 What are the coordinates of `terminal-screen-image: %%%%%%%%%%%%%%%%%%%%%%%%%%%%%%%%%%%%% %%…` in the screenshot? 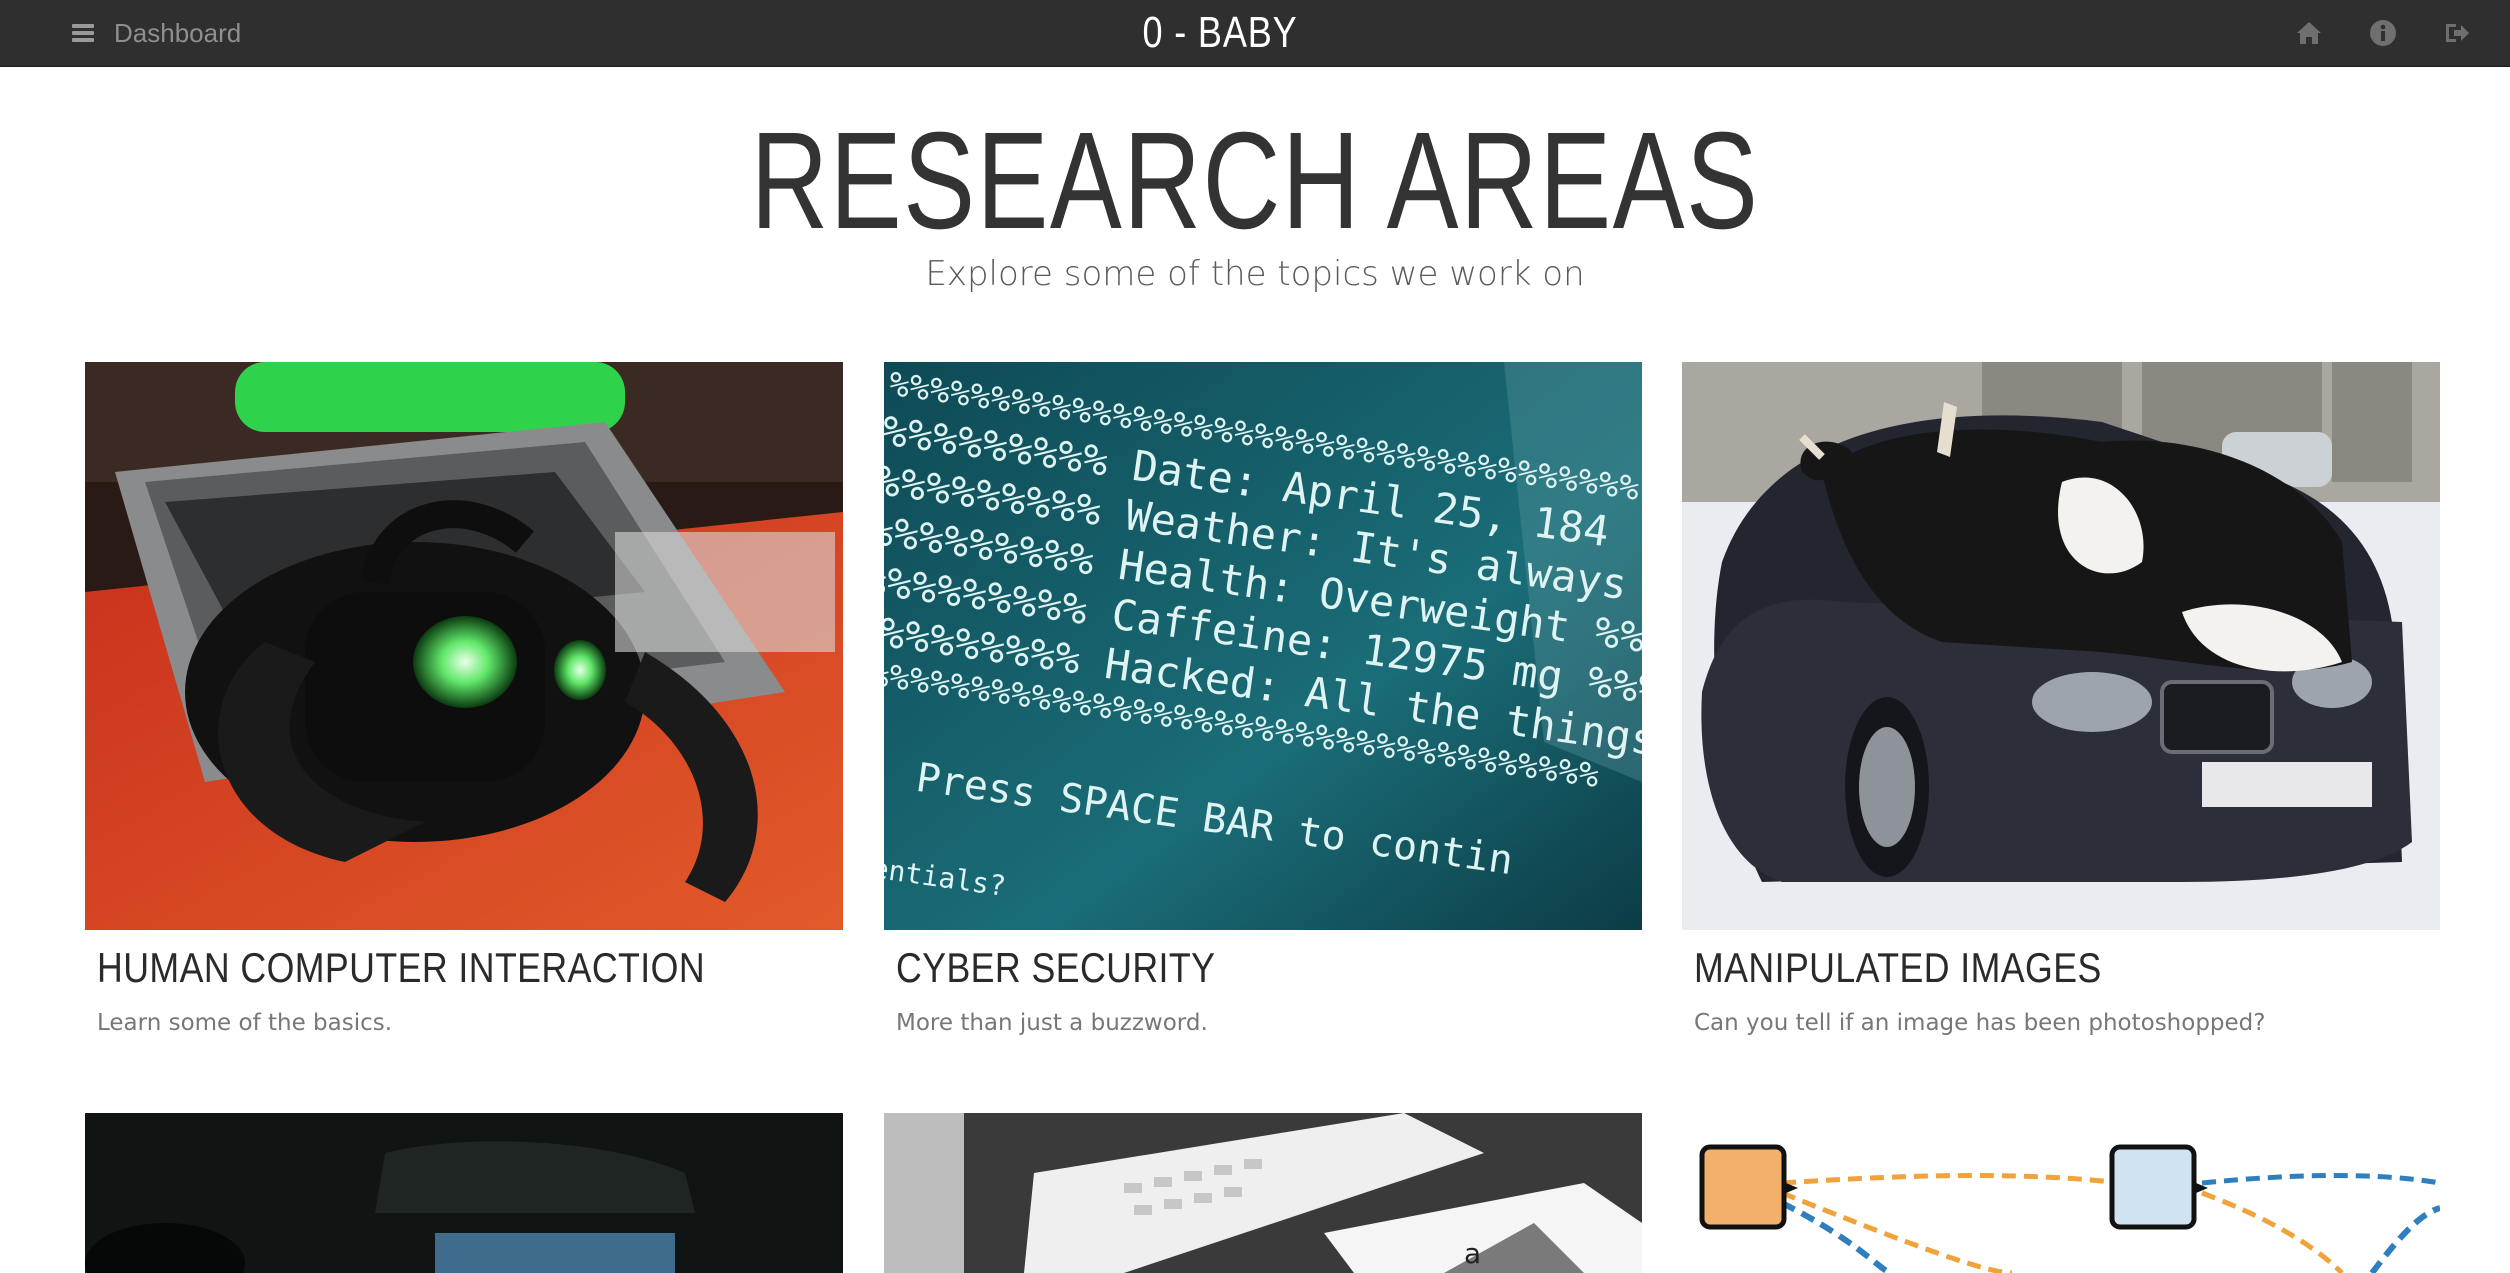 It's located at (1263, 646).